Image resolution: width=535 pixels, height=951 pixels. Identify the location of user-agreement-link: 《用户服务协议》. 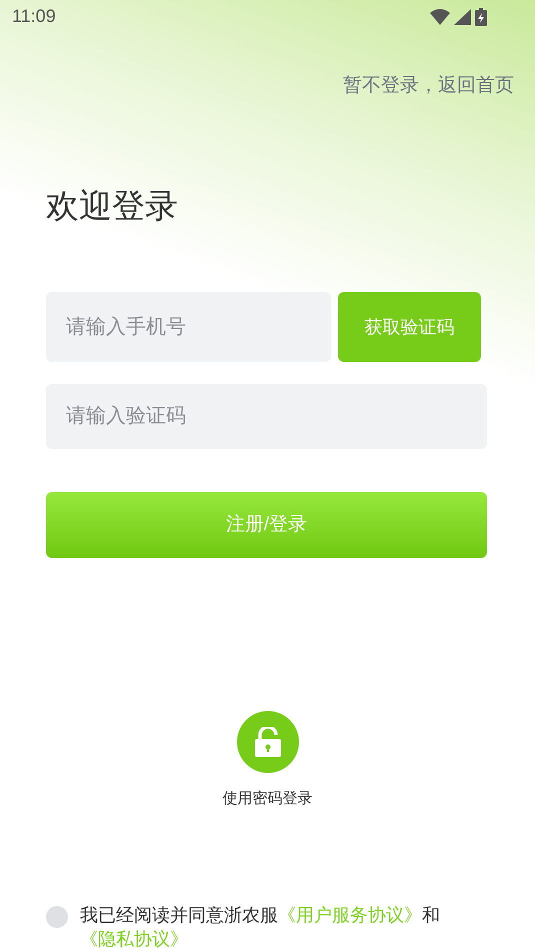
(350, 915).